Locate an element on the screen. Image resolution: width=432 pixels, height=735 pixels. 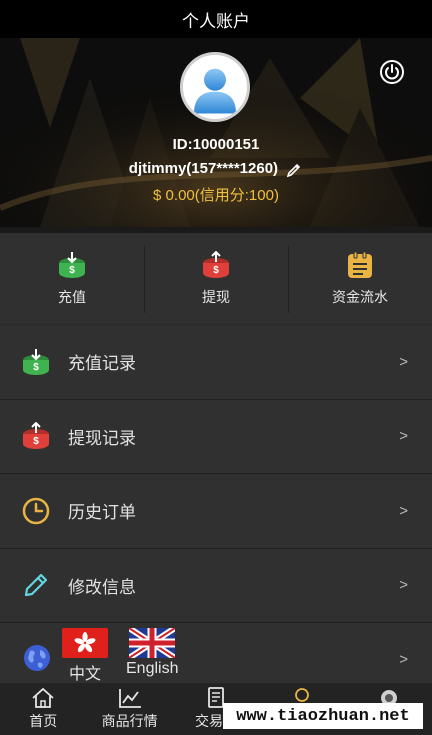
user-id: ID:10000151 is located at coordinates (216, 144).